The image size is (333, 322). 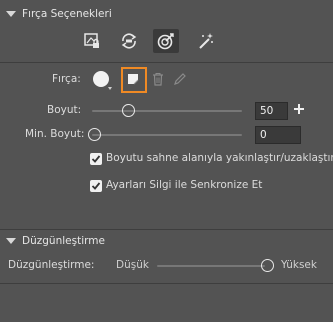 I want to click on size-label: Boyut:, so click(x=64, y=110).